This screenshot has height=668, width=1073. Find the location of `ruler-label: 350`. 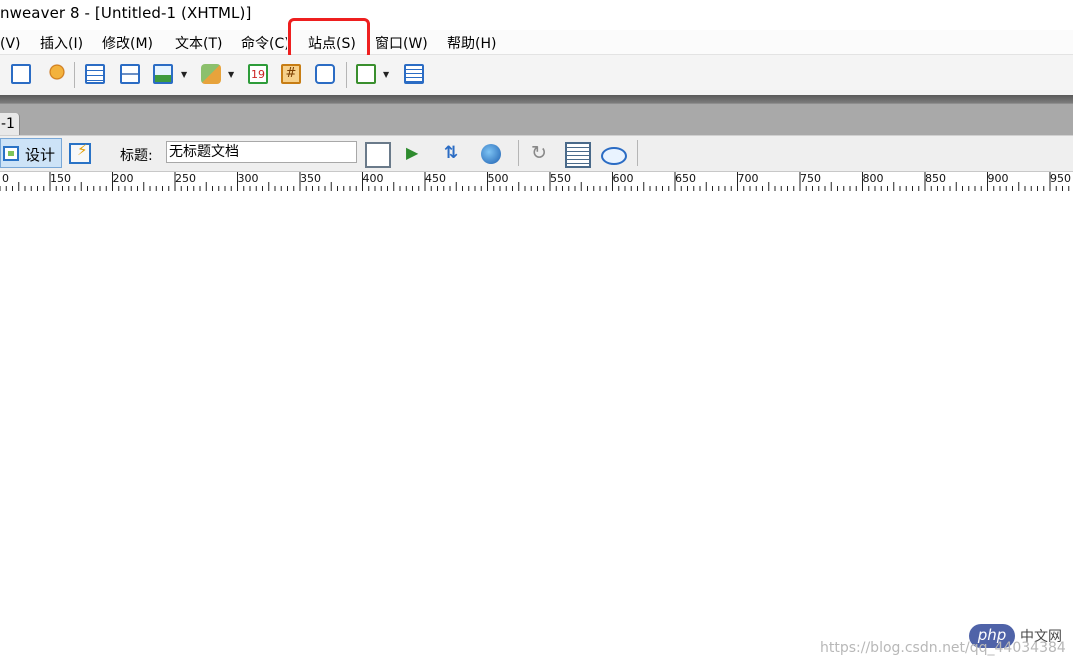

ruler-label: 350 is located at coordinates (310, 178).